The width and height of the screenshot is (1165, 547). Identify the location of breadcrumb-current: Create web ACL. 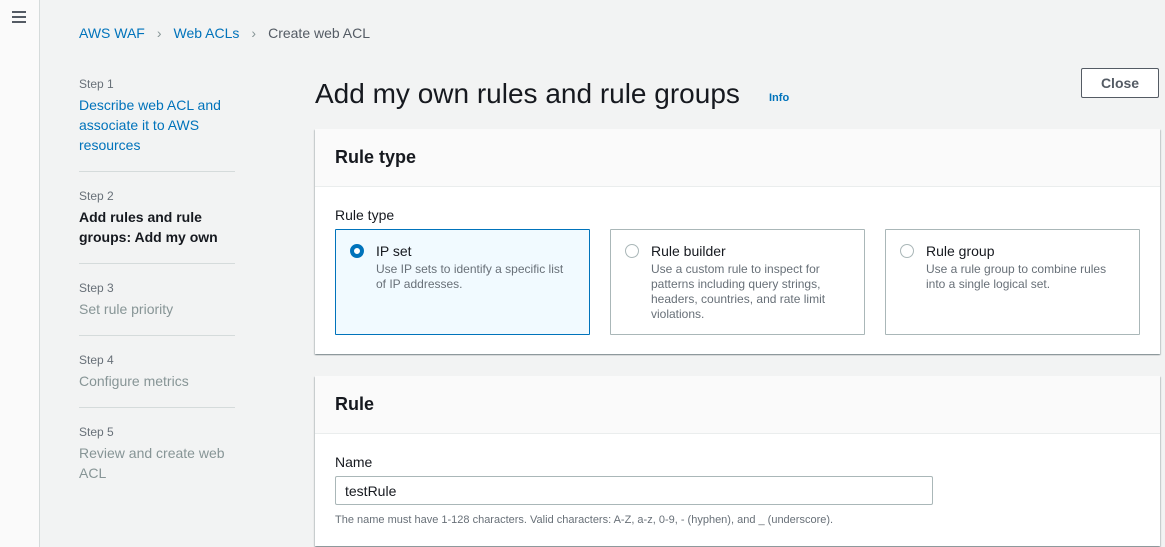
(319, 33).